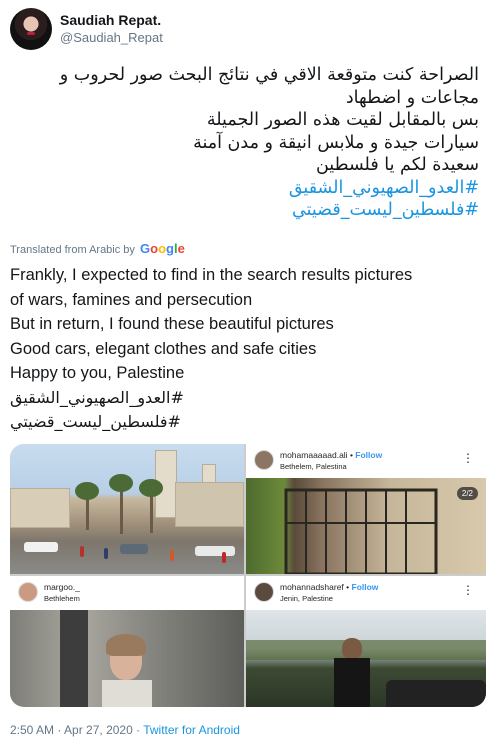  What do you see at coordinates (97, 397) in the screenshot?
I see `translation-hashtag: #العدو_الصهيوني_الشقيق` at bounding box center [97, 397].